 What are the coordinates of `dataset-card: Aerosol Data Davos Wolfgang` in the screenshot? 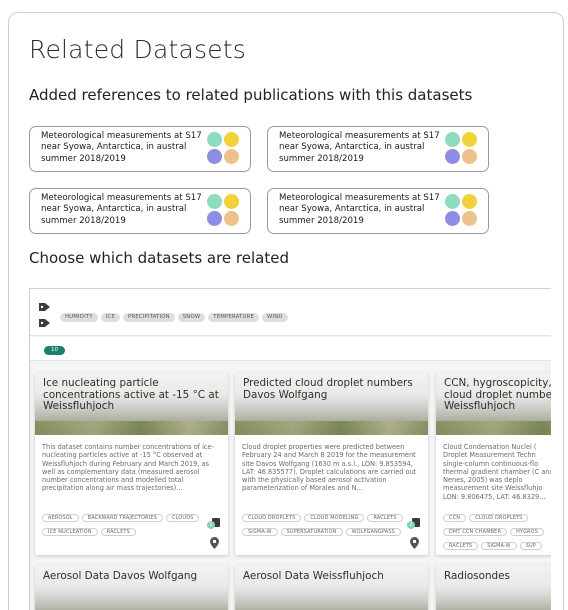 It's located at (131, 587).